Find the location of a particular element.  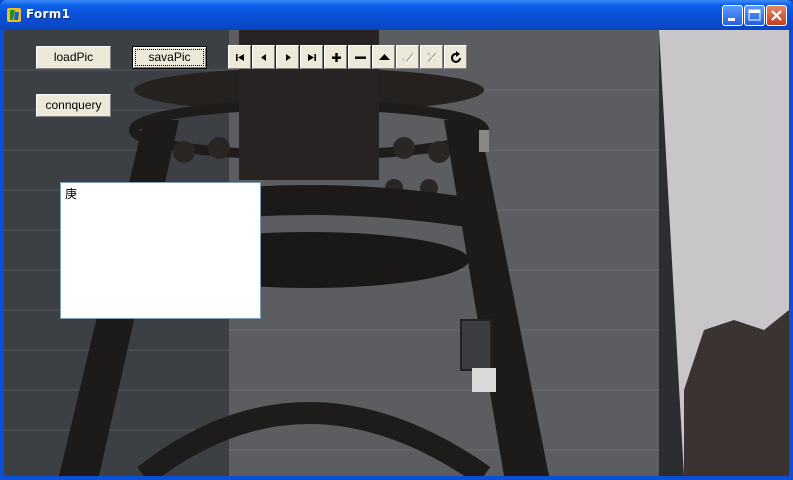

next-record-button is located at coordinates (287, 57).